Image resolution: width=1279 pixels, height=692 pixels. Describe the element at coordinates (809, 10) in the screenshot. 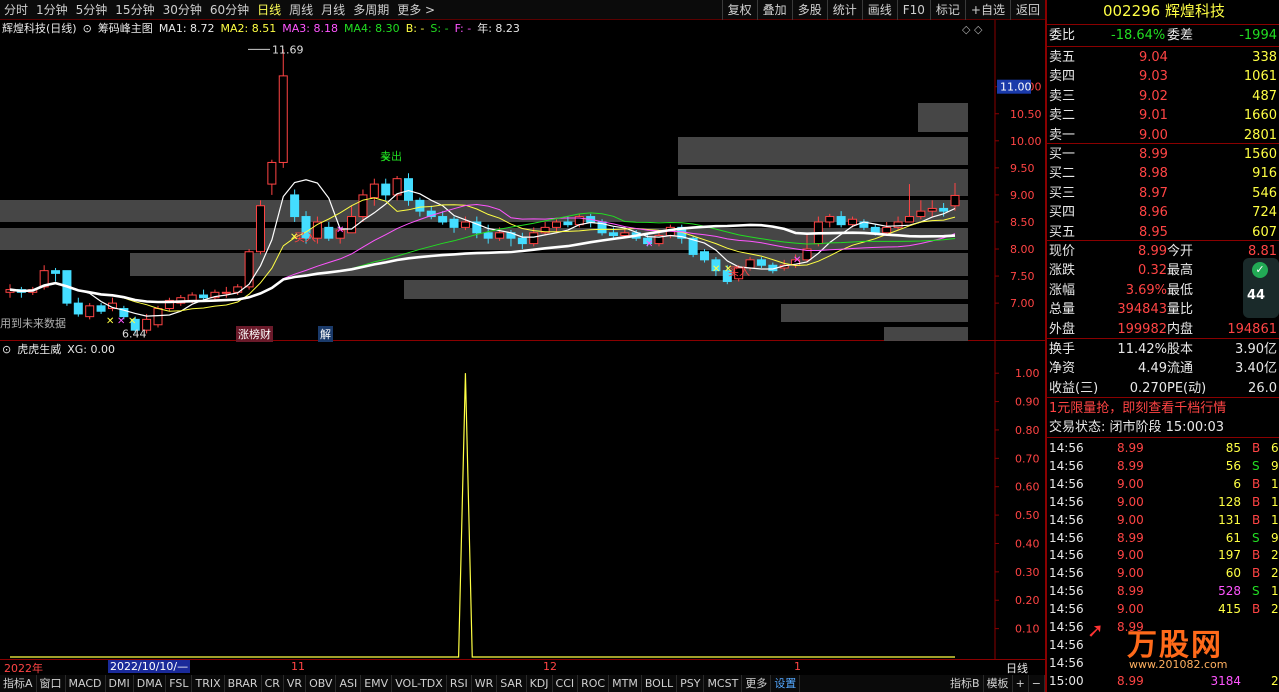

I see `toolbar-action-2: 多股` at that location.